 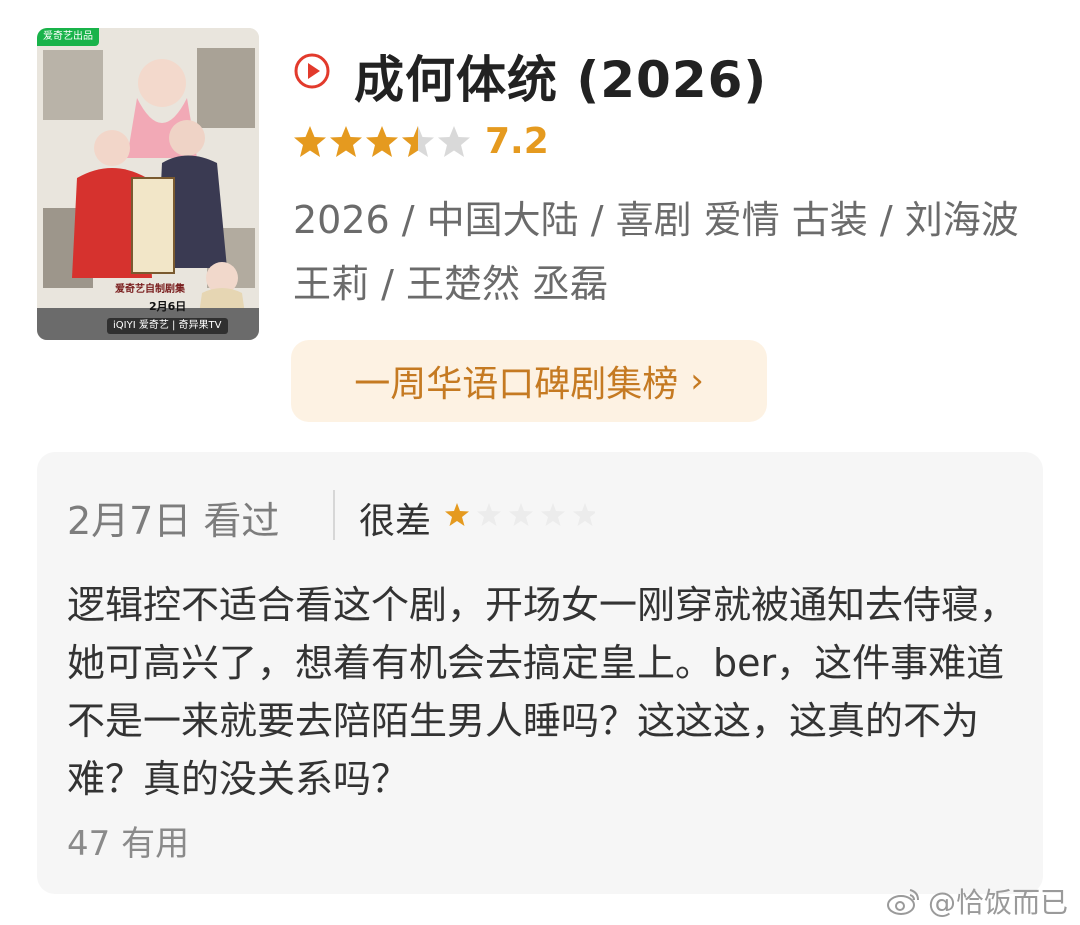 What do you see at coordinates (168, 306) in the screenshot?
I see `poster-date-tag: 2月6日` at bounding box center [168, 306].